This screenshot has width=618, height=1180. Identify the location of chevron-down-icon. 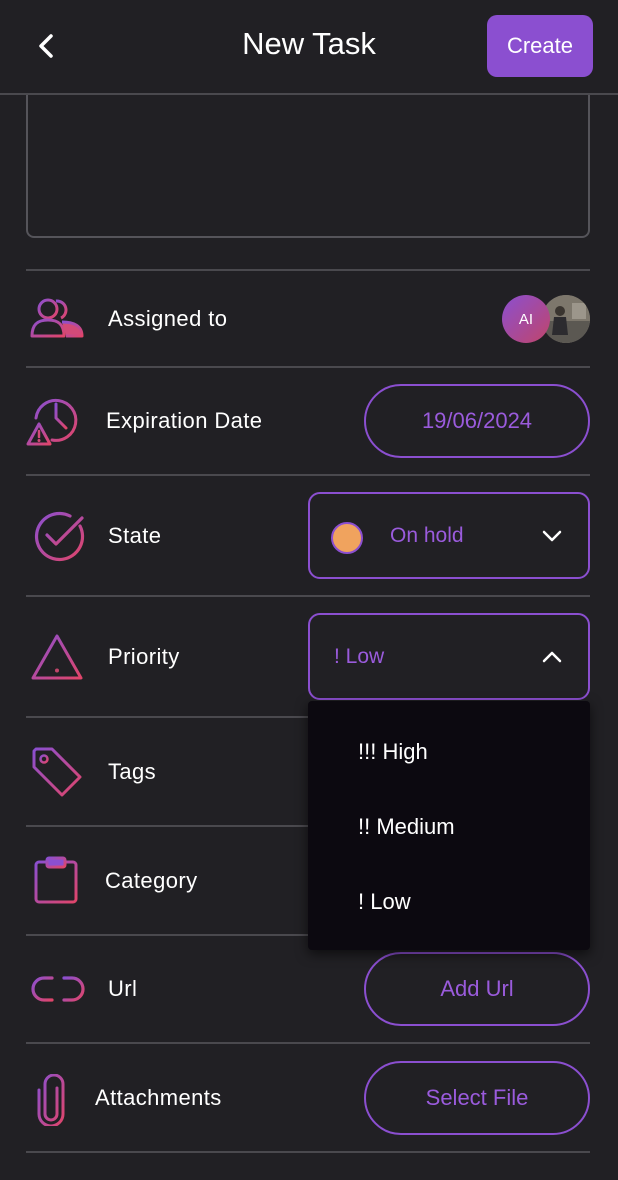
(552, 535).